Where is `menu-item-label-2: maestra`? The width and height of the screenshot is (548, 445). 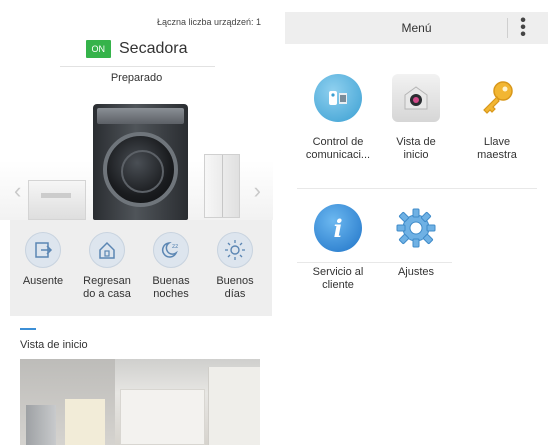 menu-item-label-2: maestra is located at coordinates (497, 155).